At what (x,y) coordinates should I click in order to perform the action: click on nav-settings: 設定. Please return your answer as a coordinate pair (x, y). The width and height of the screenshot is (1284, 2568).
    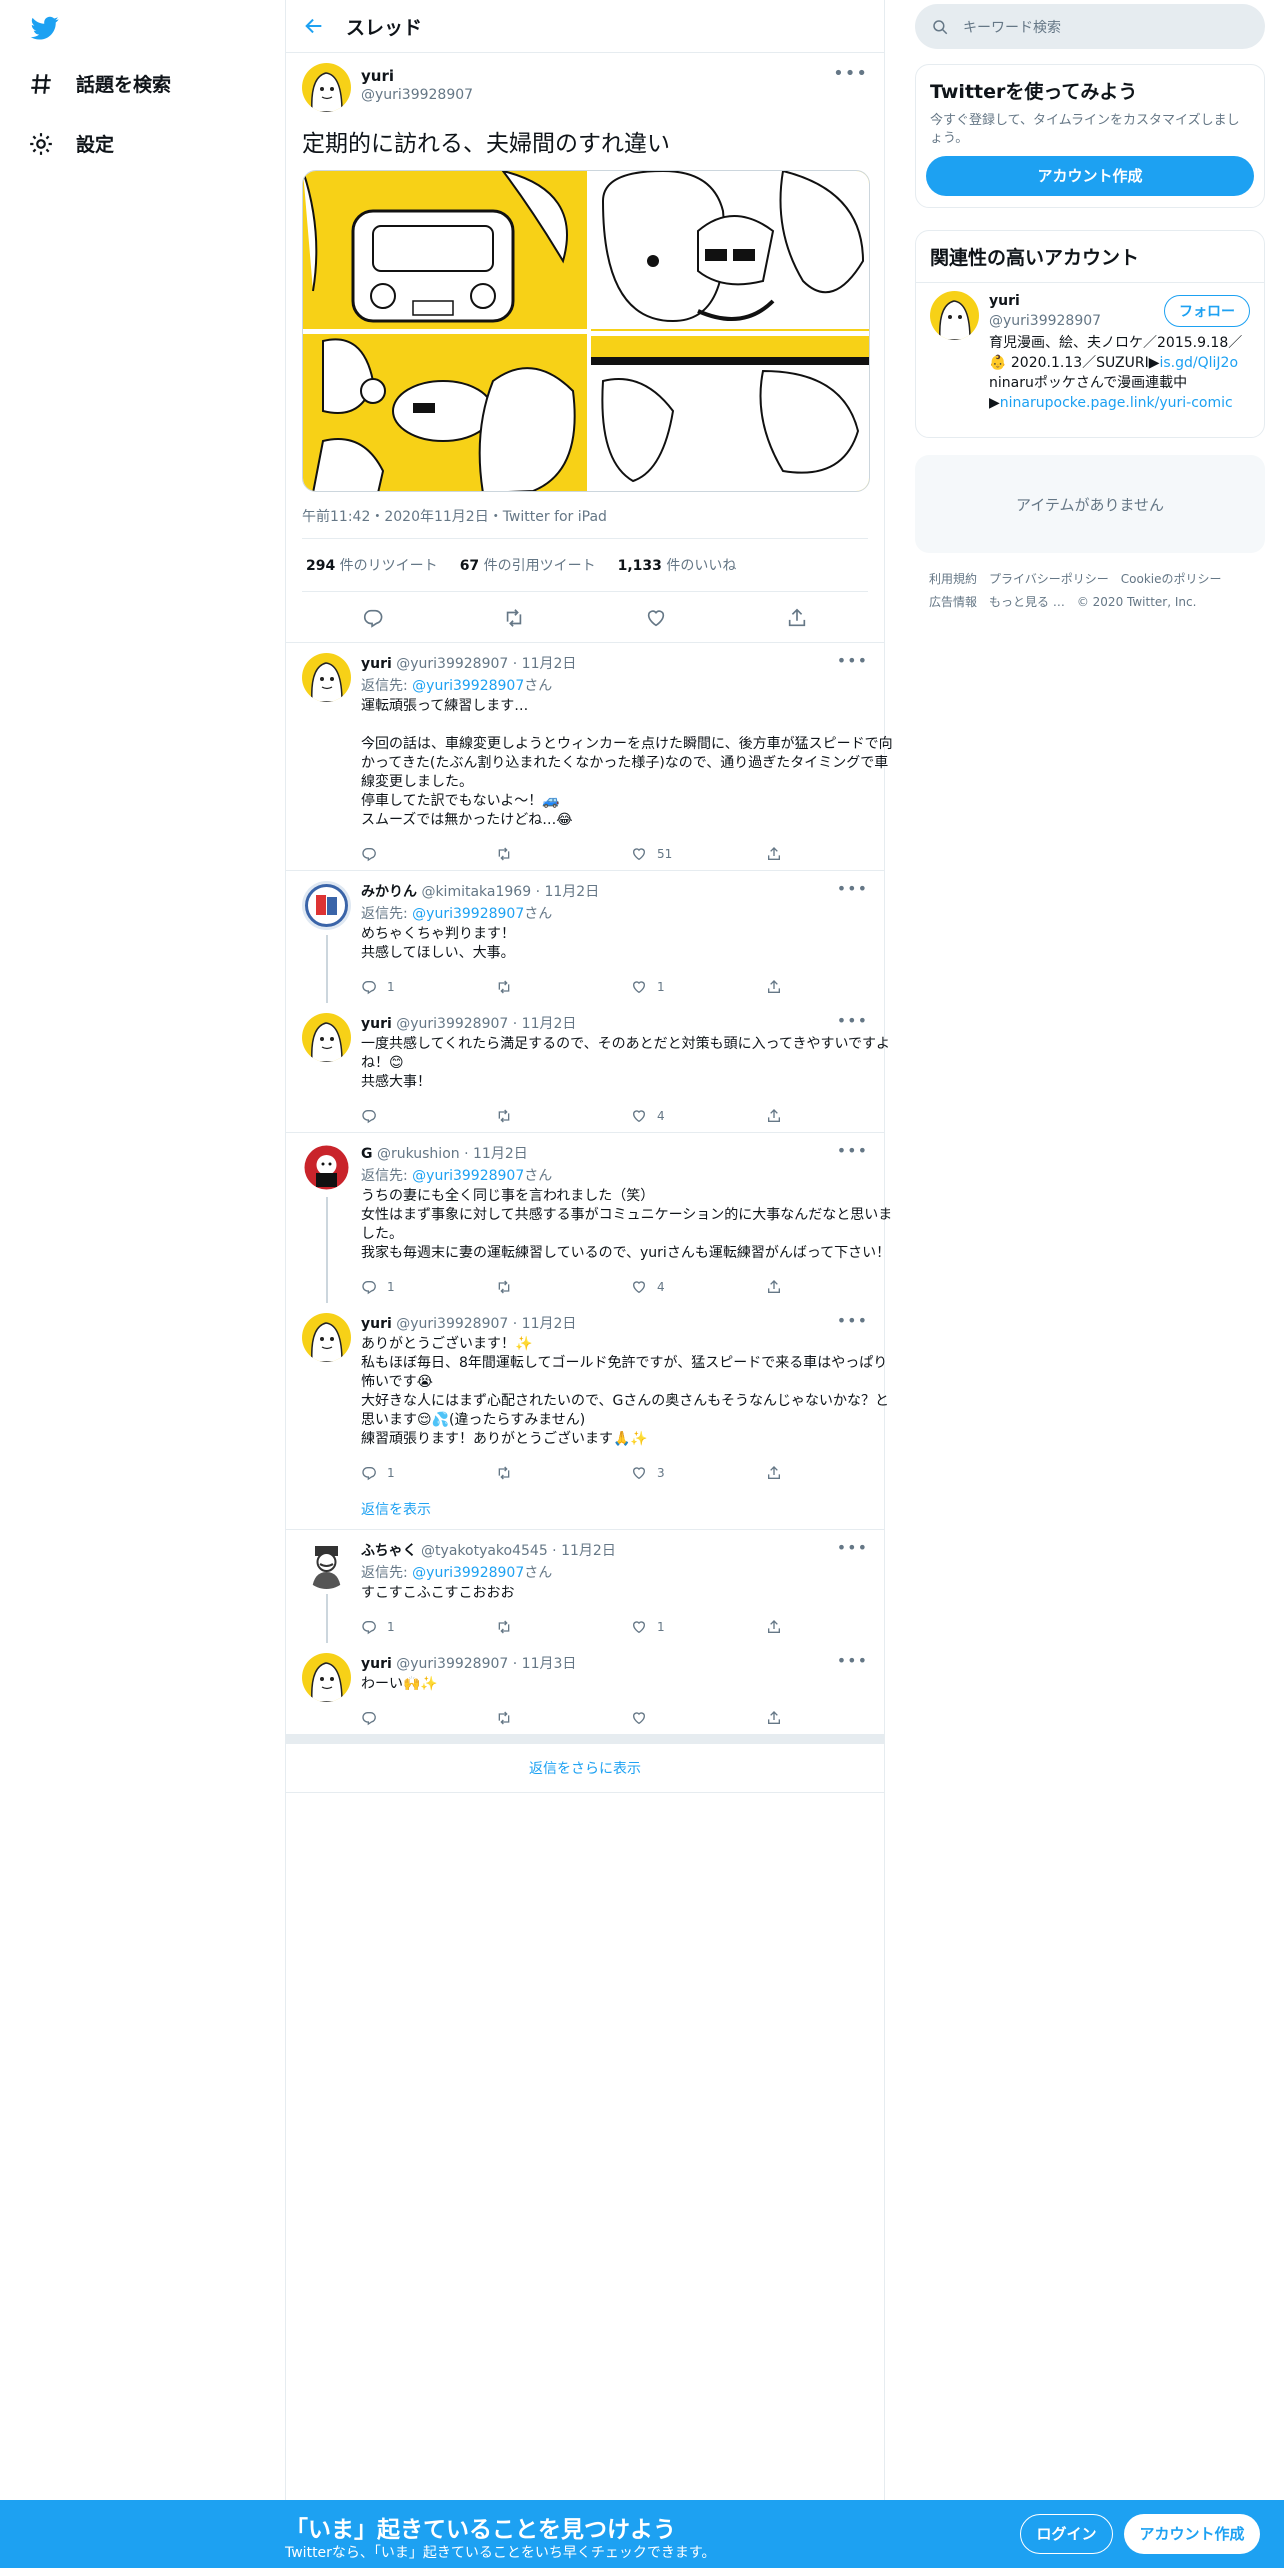
    Looking at the image, I should click on (71, 143).